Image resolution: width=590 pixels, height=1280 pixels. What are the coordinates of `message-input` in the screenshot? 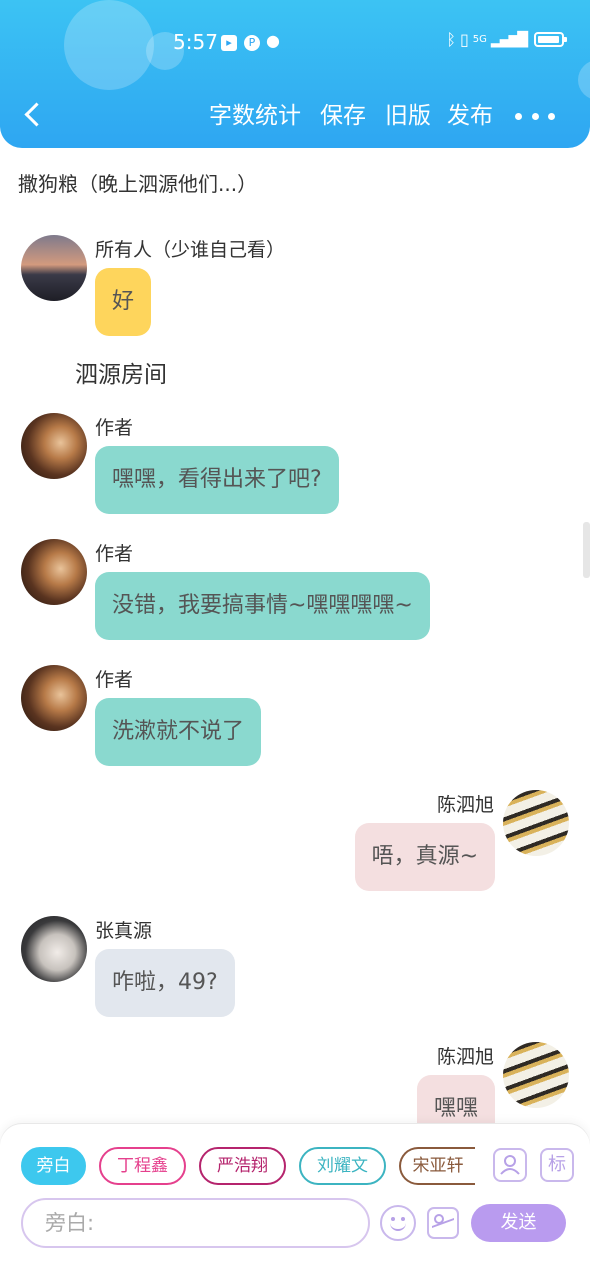 It's located at (195, 1223).